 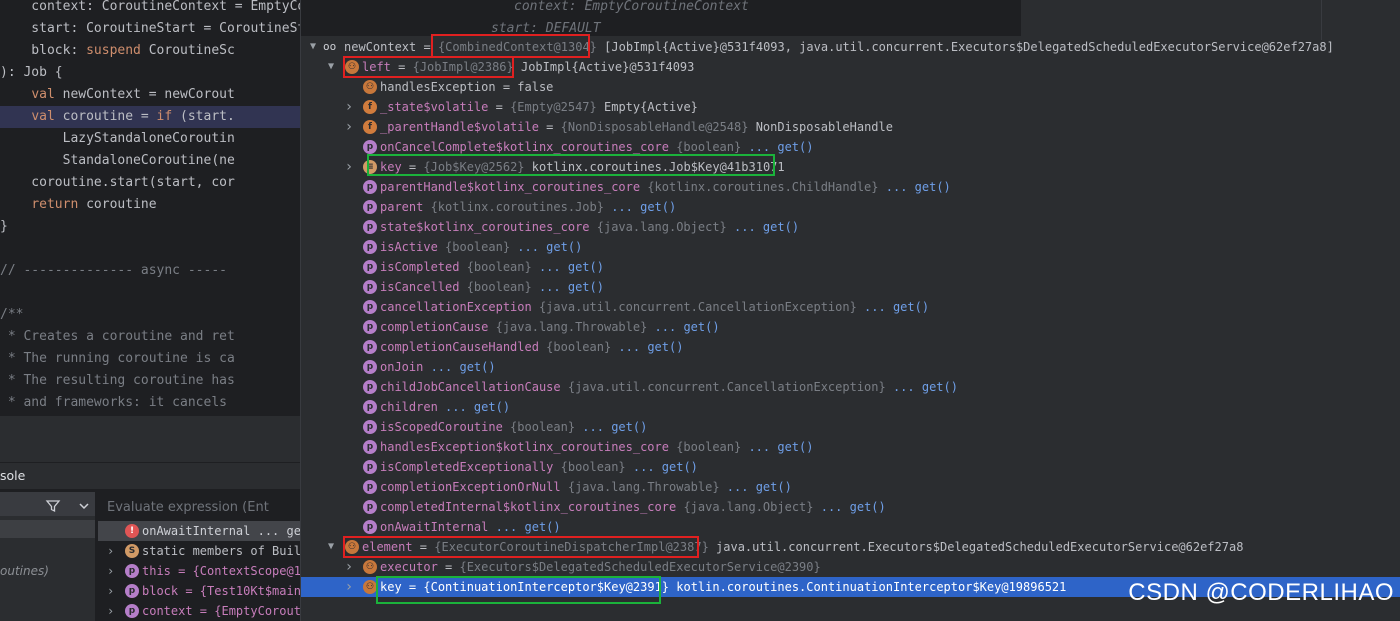 I want to click on variable-row: › Sstatic members of Build, so click(x=199, y=551).